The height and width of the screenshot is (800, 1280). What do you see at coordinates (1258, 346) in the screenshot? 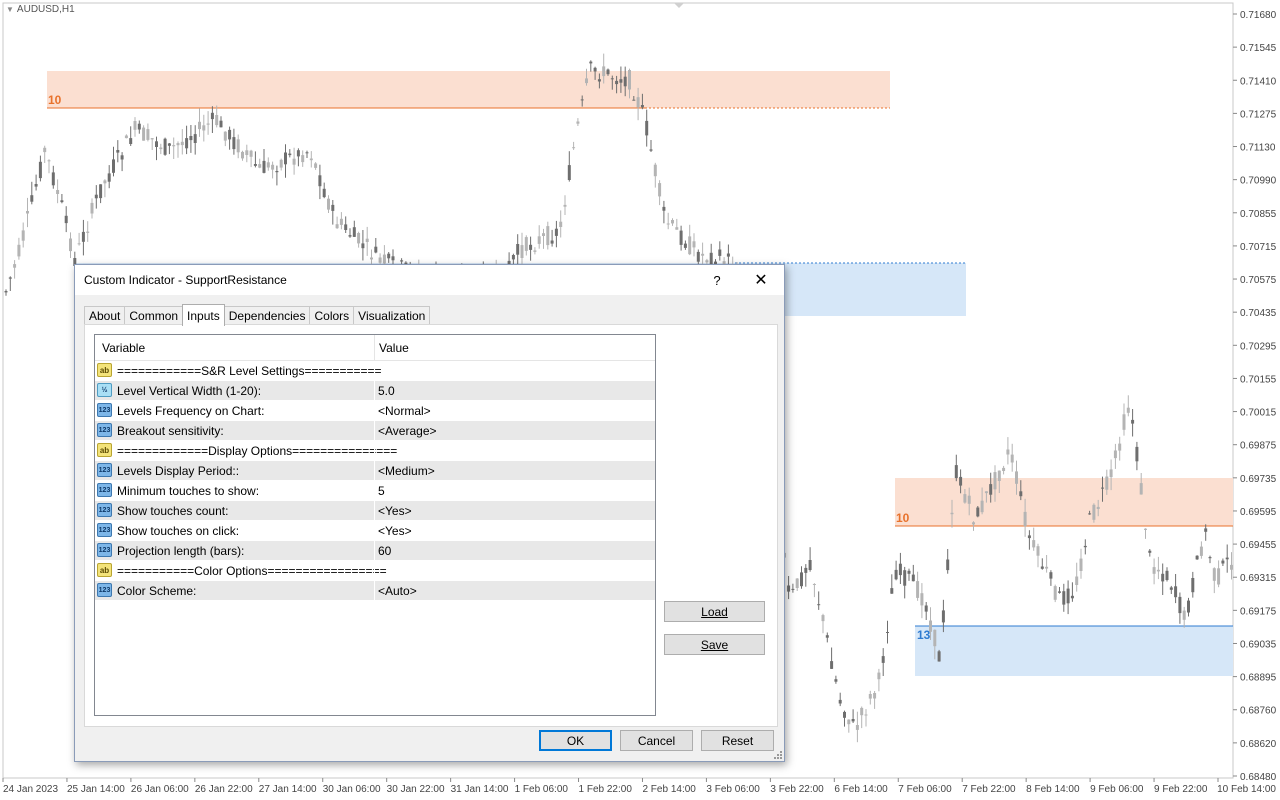
I see `price-axis-label: 0.70295` at bounding box center [1258, 346].